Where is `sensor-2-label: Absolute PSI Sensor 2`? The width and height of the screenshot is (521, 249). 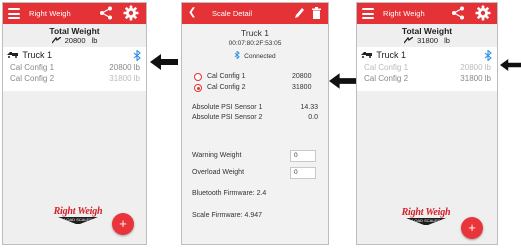
sensor-2-label: Absolute PSI Sensor 2 is located at coordinates (227, 117).